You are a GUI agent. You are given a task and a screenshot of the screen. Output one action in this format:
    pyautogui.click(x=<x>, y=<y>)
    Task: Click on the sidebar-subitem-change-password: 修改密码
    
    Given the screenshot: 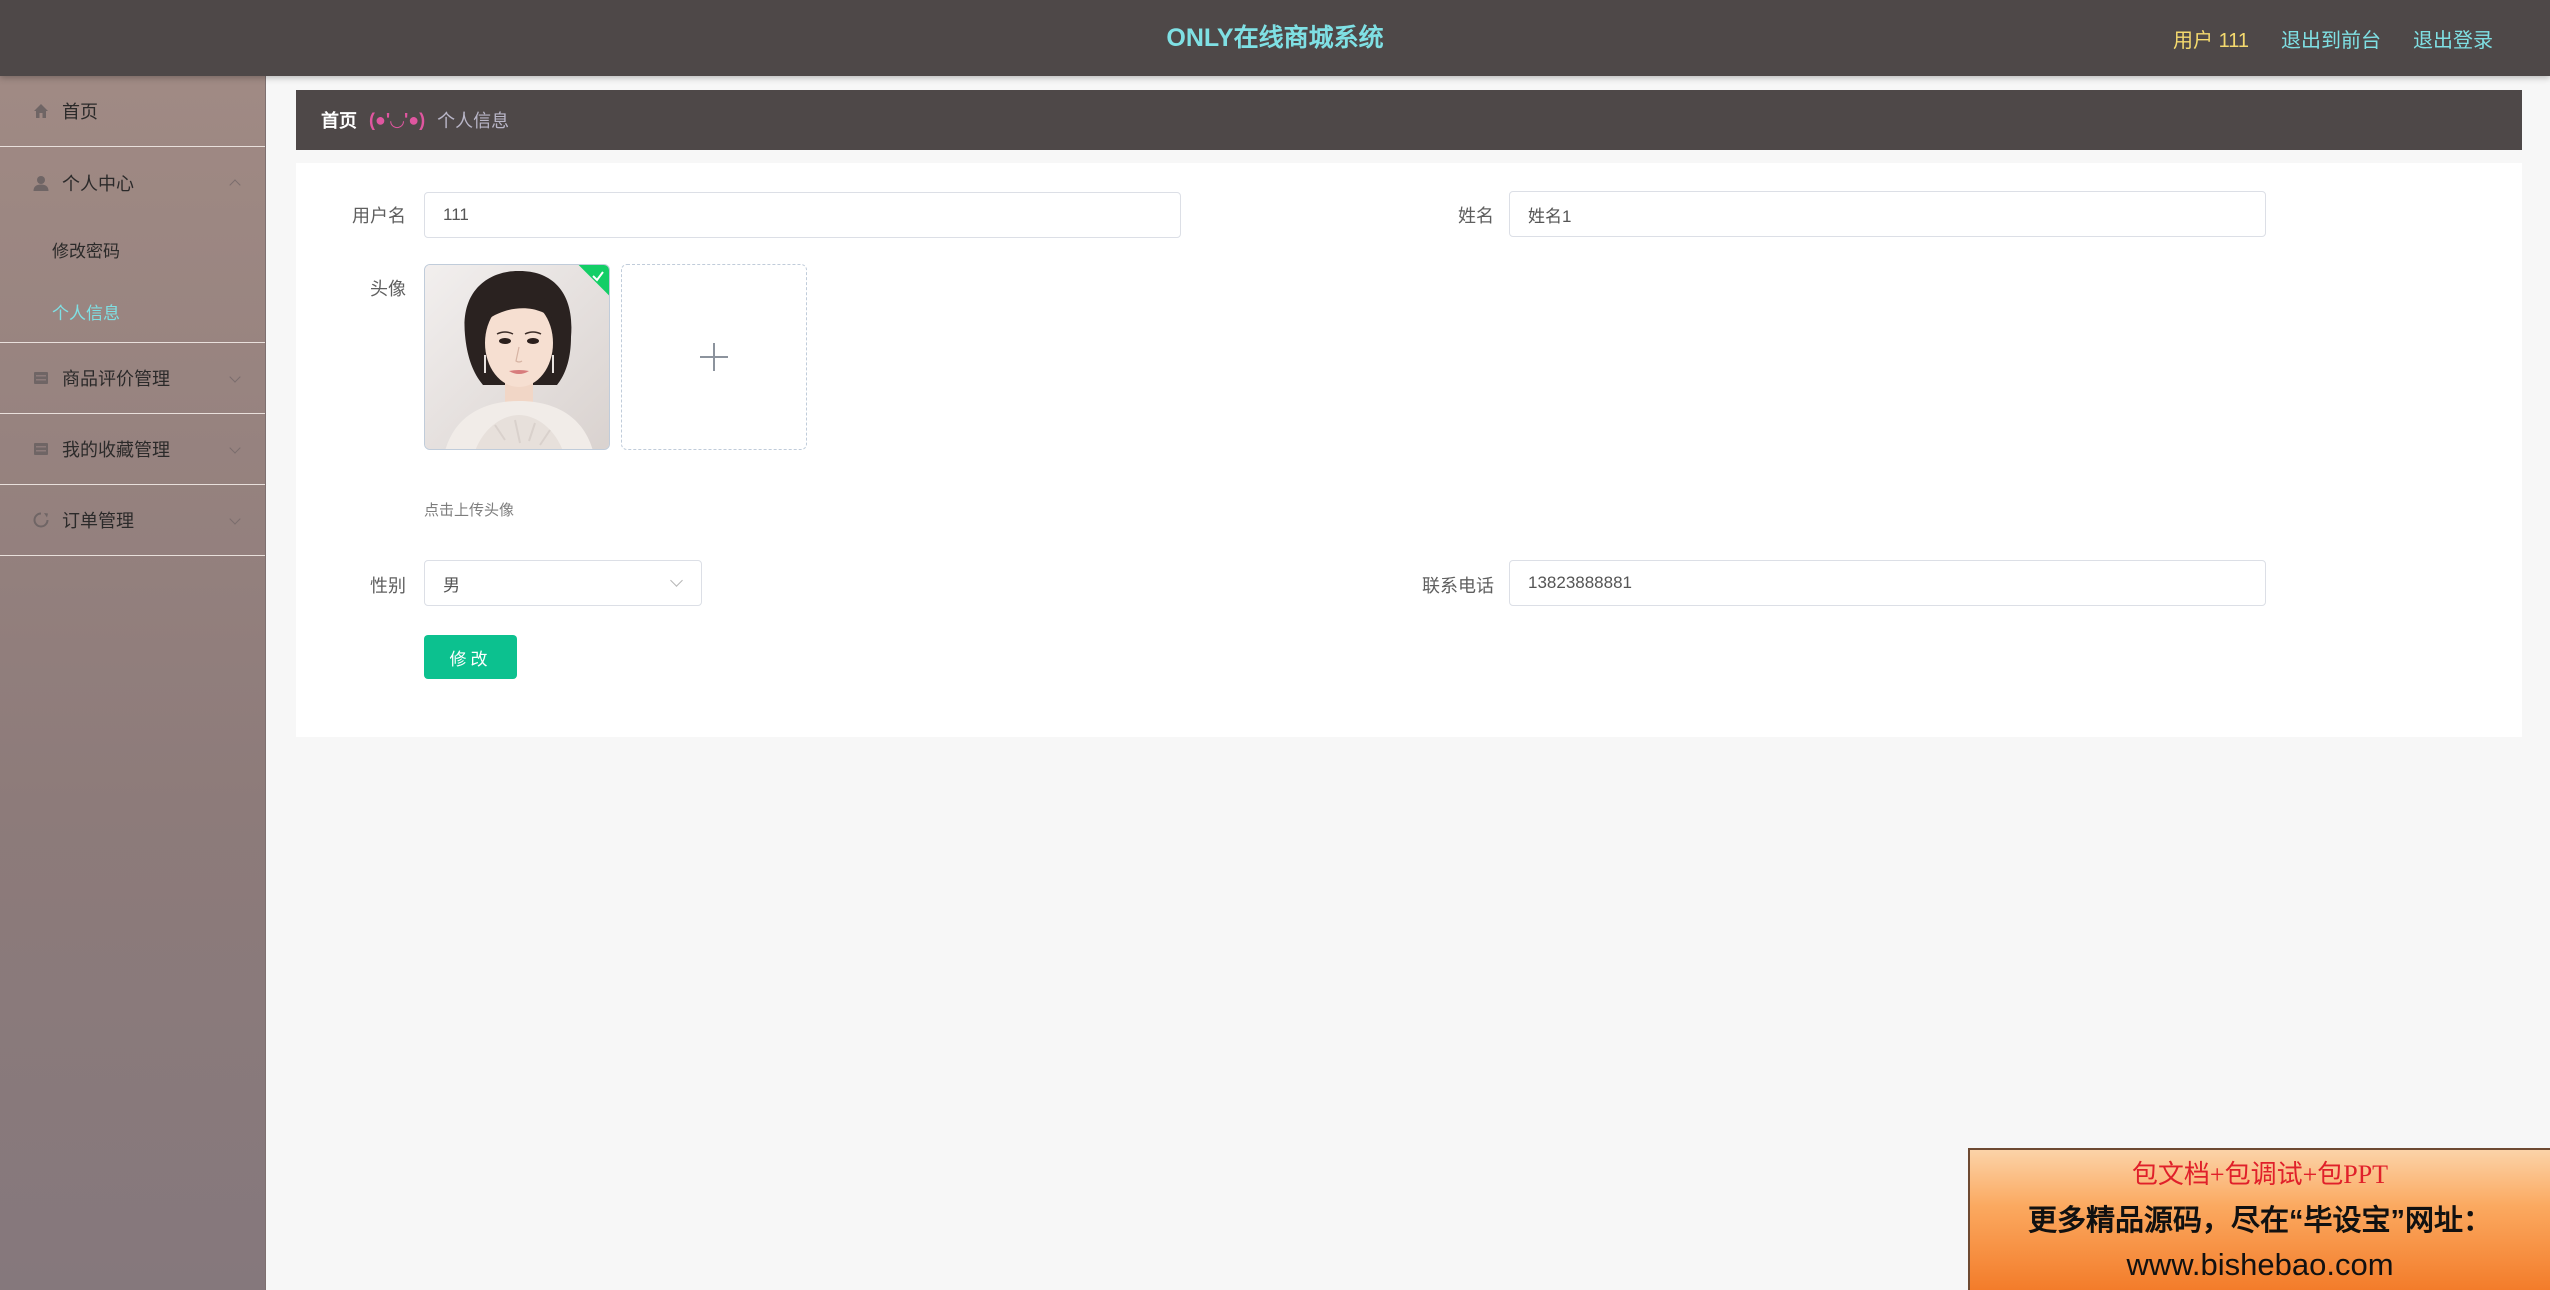 What is the action you would take?
    pyautogui.click(x=132, y=249)
    